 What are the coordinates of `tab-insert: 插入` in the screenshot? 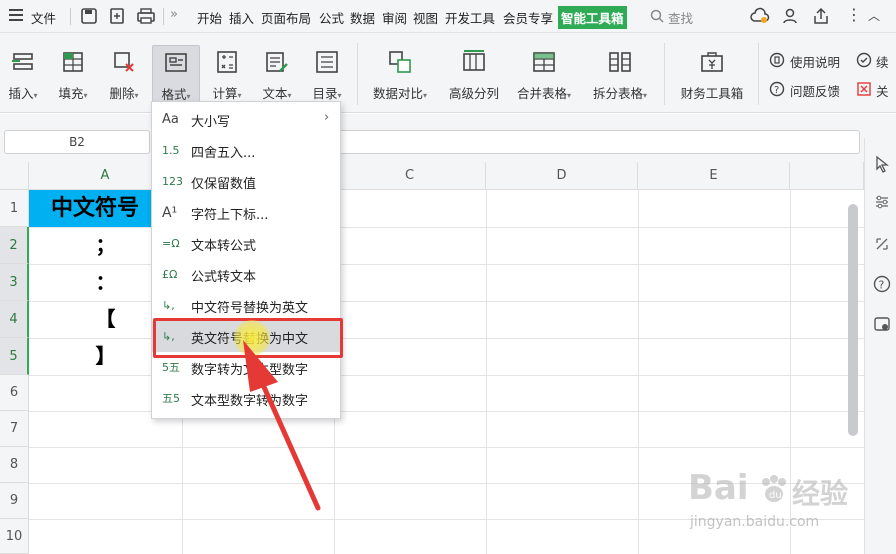 It's located at (241, 17).